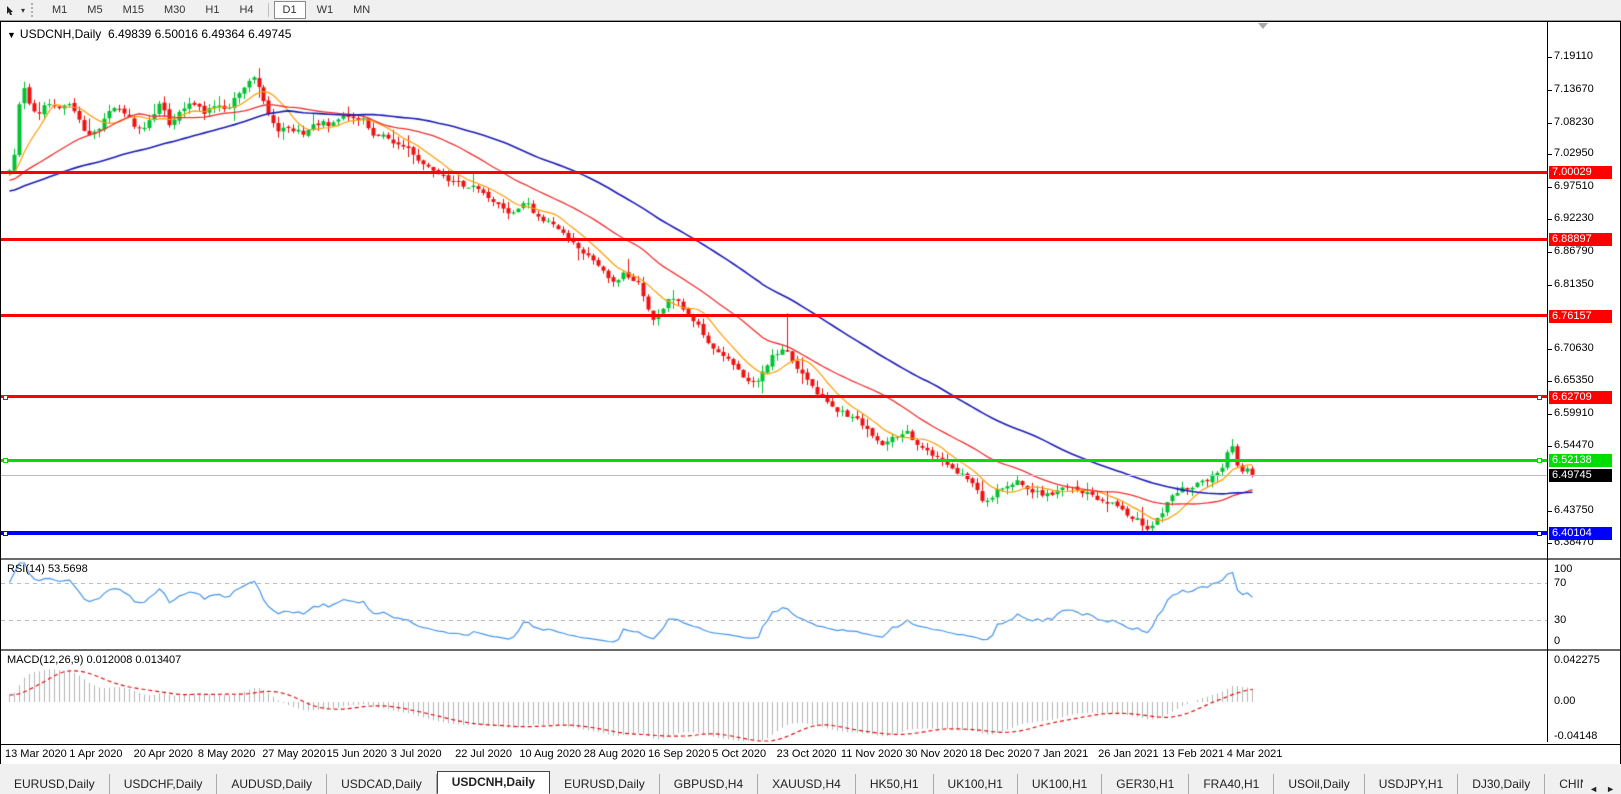  Describe the element at coordinates (174, 10) in the screenshot. I see `timeframe-button-m30: M30` at that location.